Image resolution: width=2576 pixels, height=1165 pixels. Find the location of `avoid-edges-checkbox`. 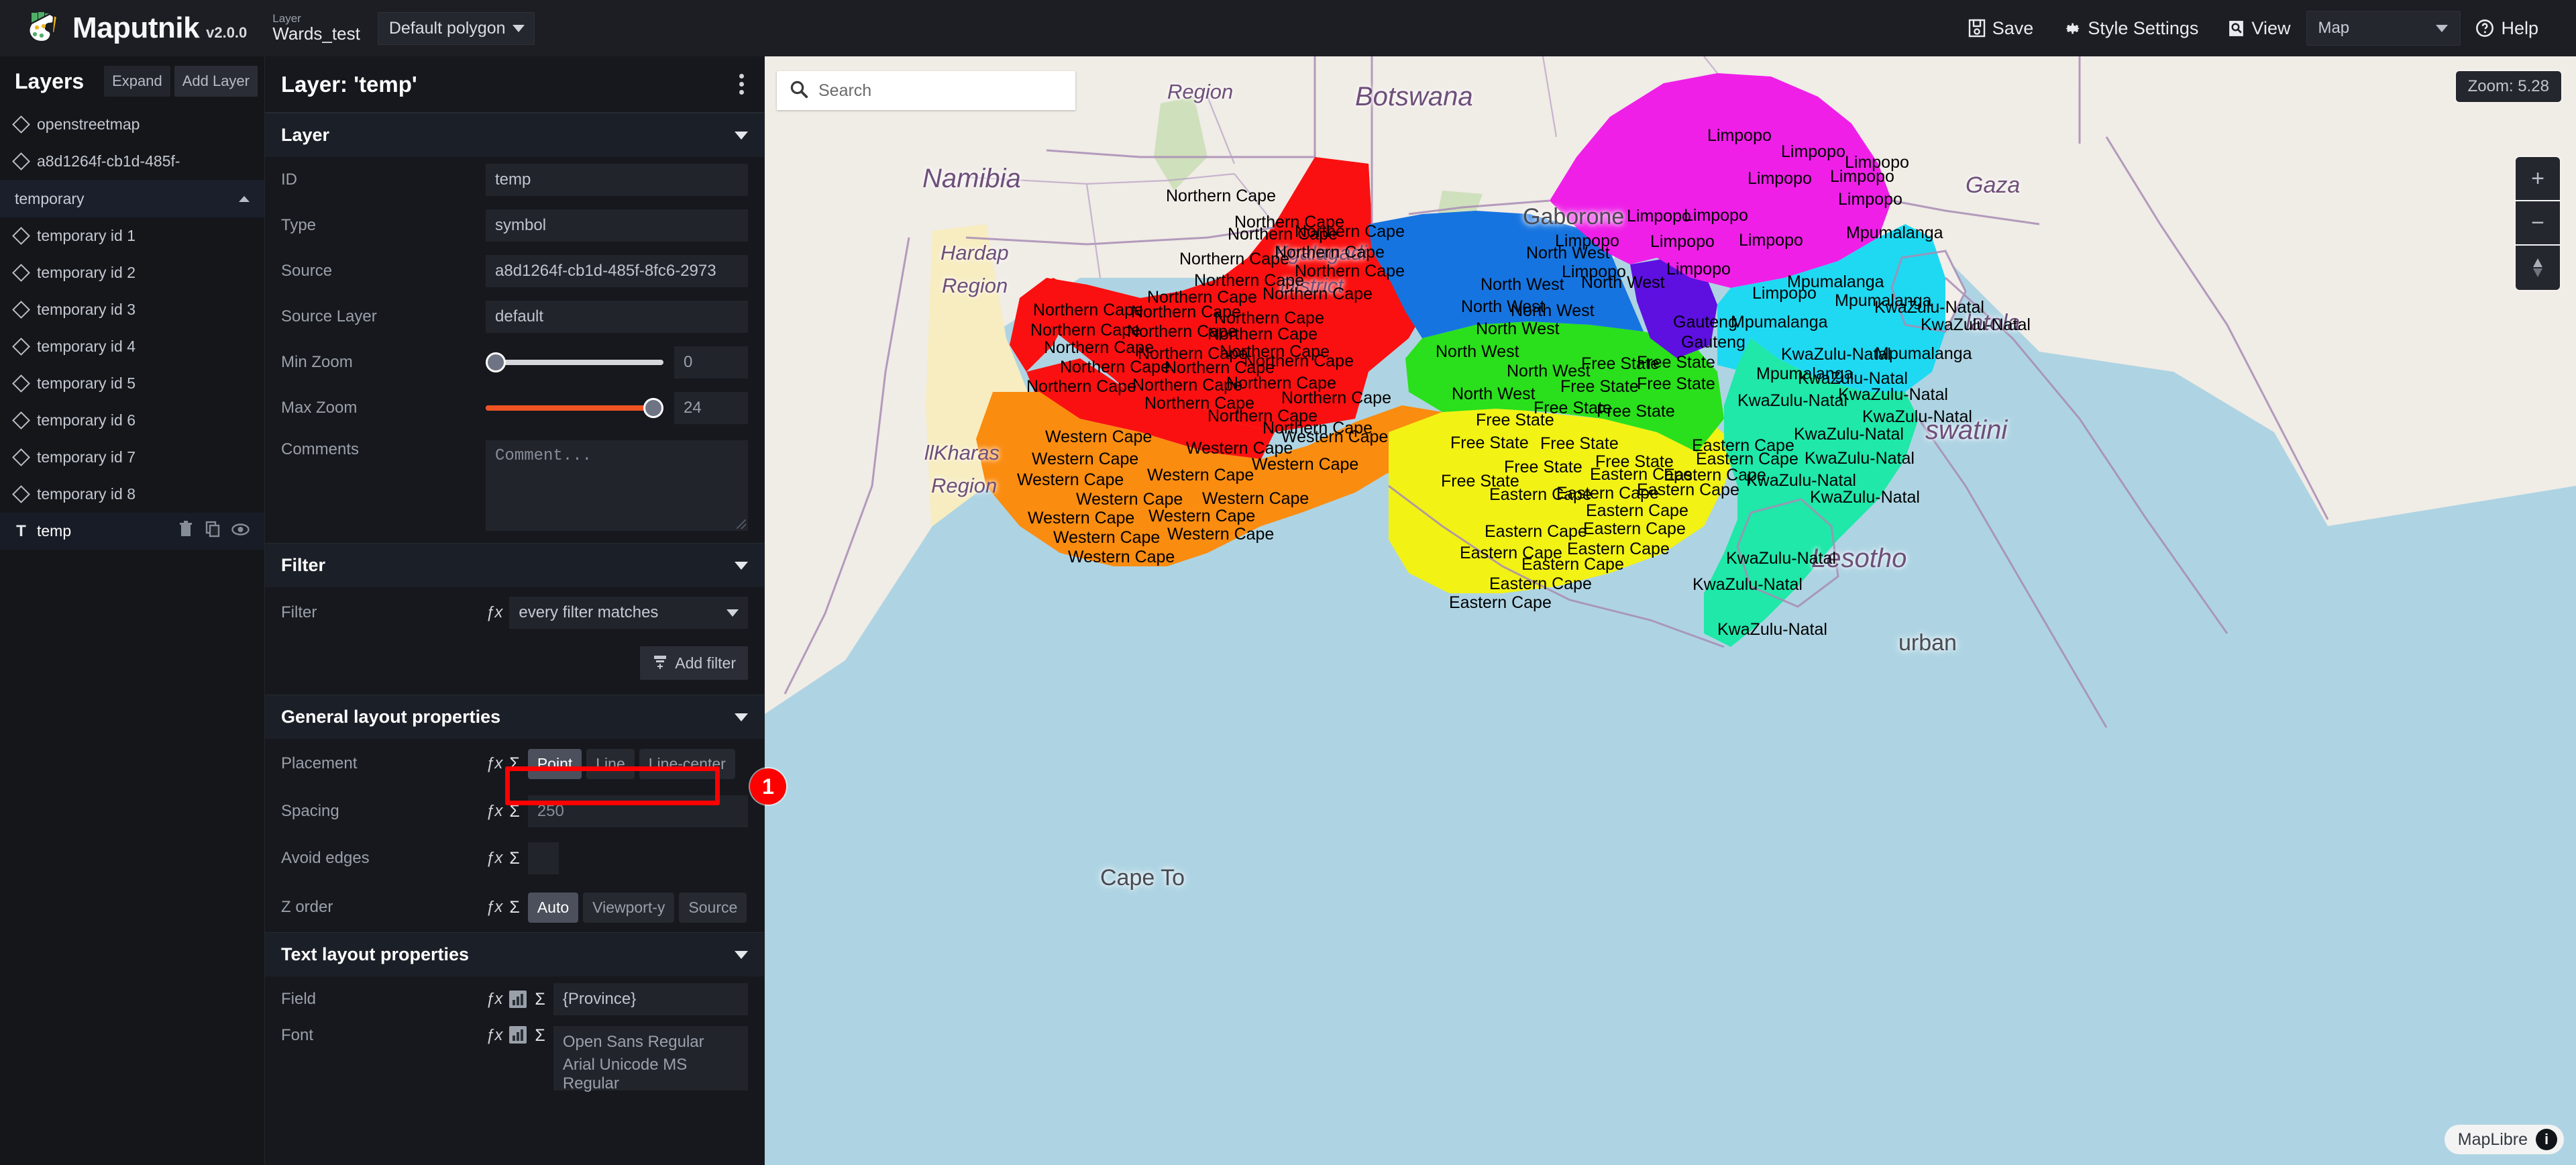

avoid-edges-checkbox is located at coordinates (543, 858).